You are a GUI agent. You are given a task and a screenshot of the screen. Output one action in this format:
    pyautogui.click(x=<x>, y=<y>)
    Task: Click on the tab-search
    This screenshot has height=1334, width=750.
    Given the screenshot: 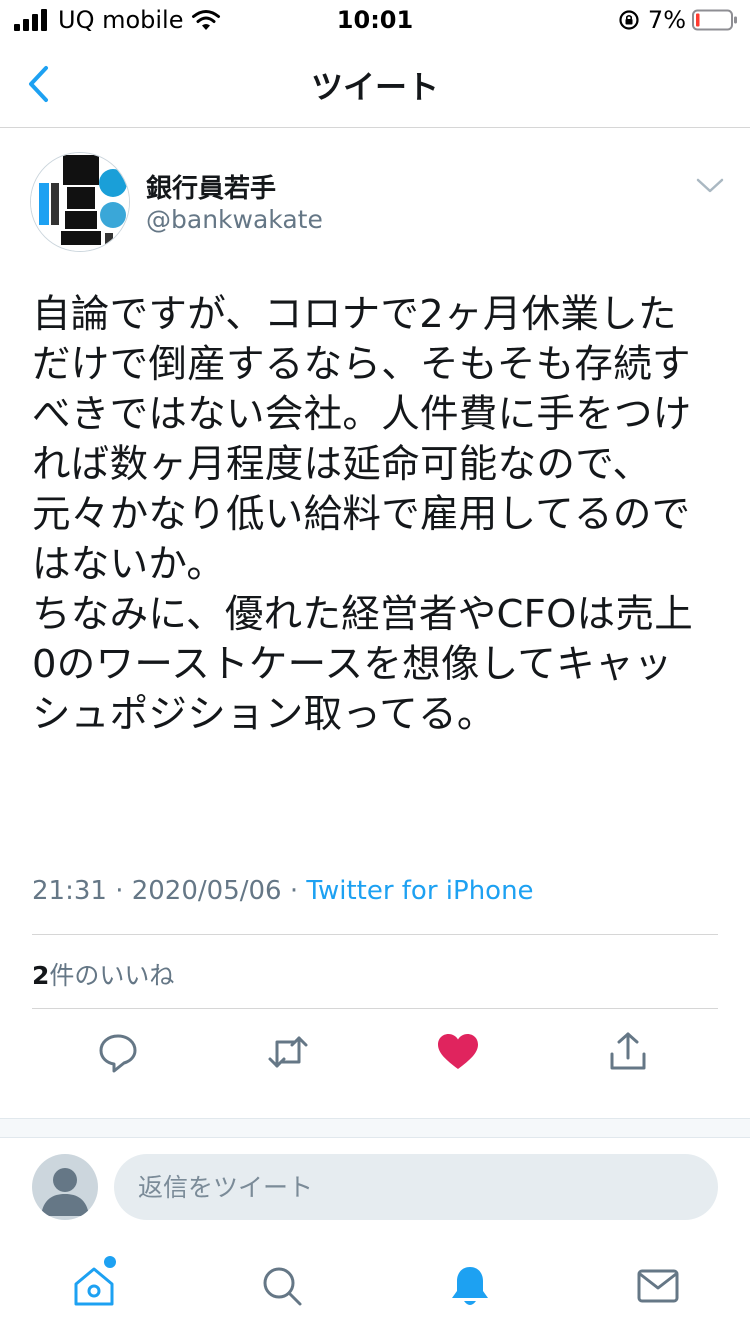 What is the action you would take?
    pyautogui.click(x=282, y=1286)
    